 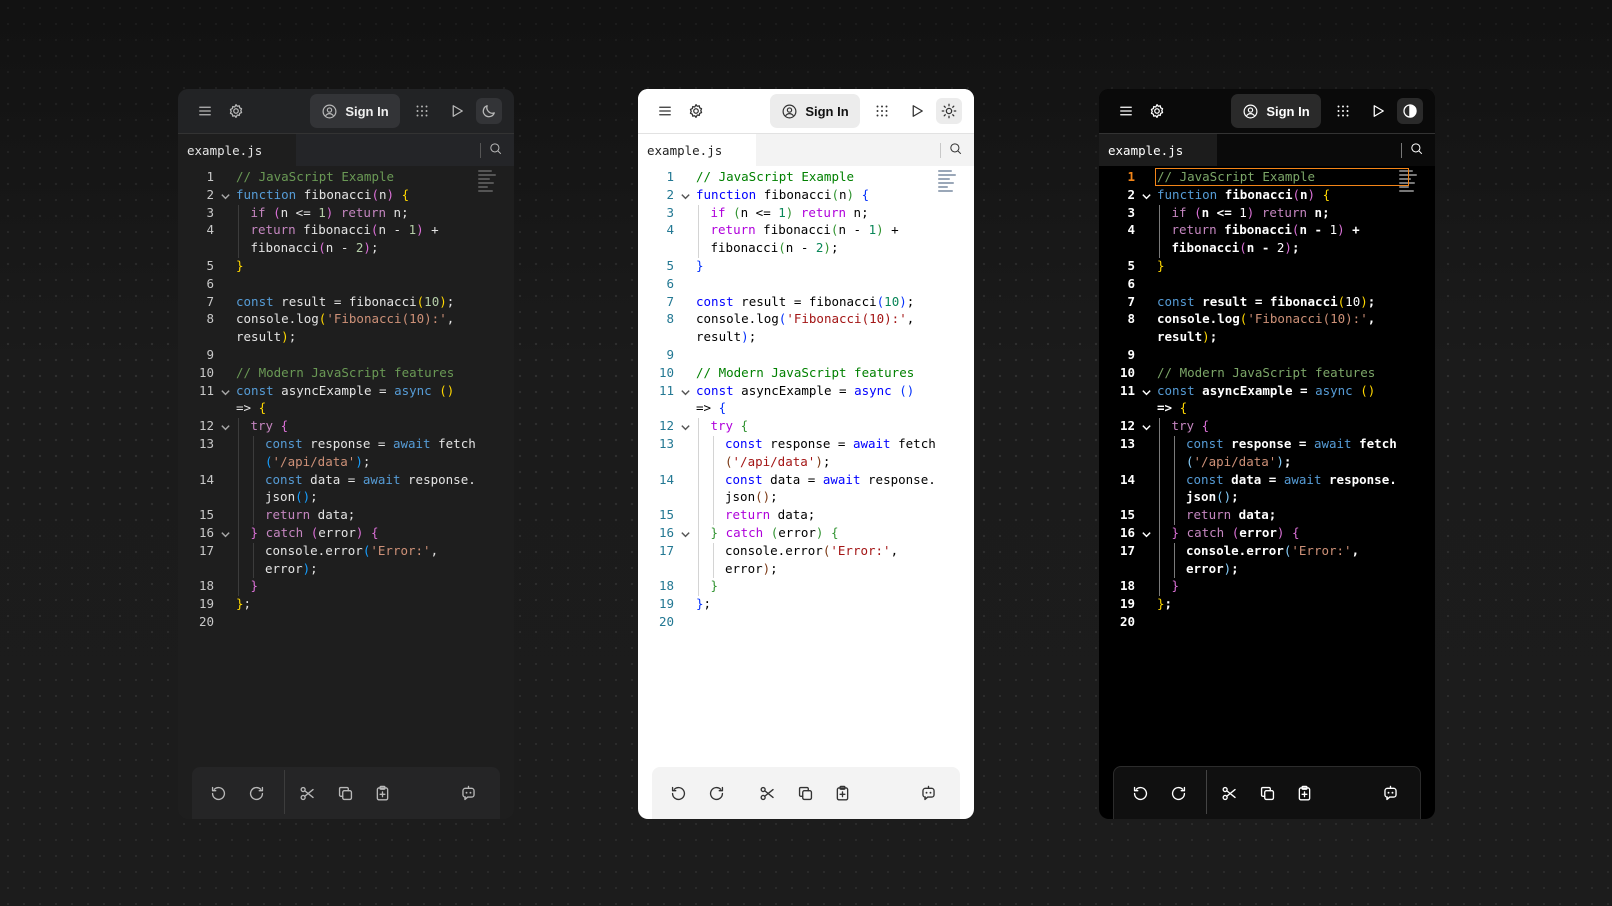 What do you see at coordinates (210, 319) in the screenshot?
I see `line-number: 8` at bounding box center [210, 319].